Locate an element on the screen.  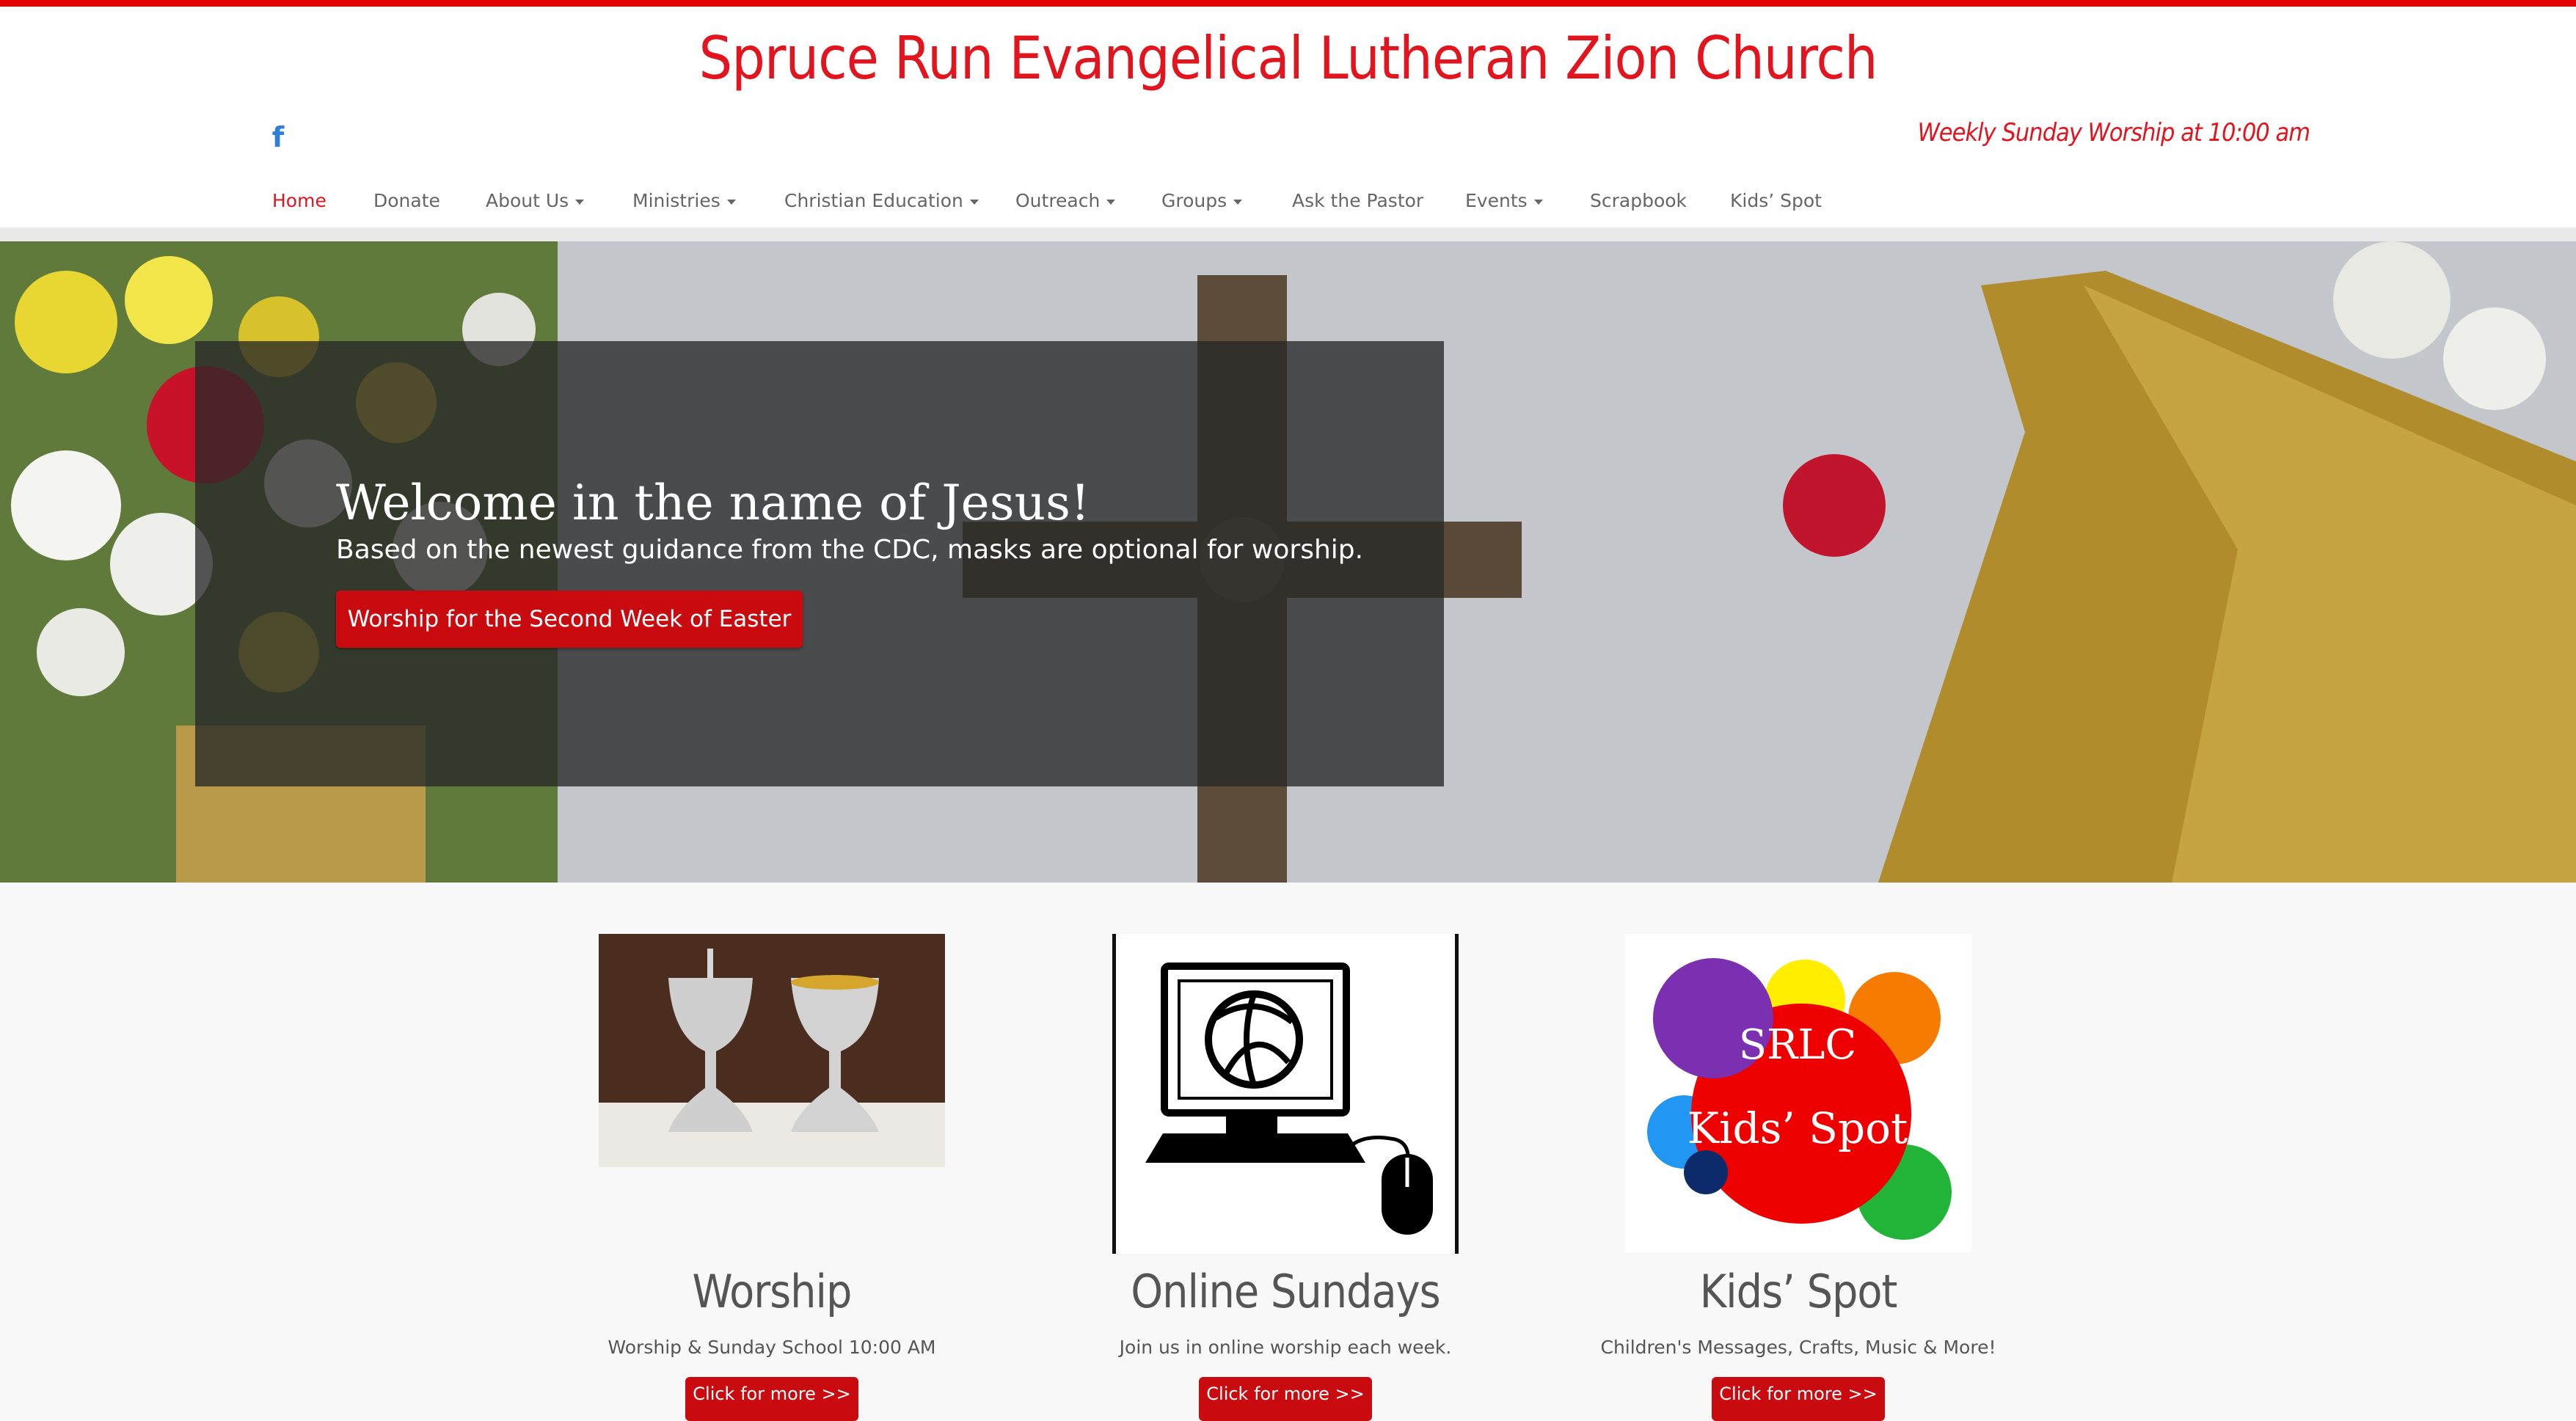
worship-time-tagline: Weekly Sunday Worship at 10:00 am is located at coordinates (2113, 132).